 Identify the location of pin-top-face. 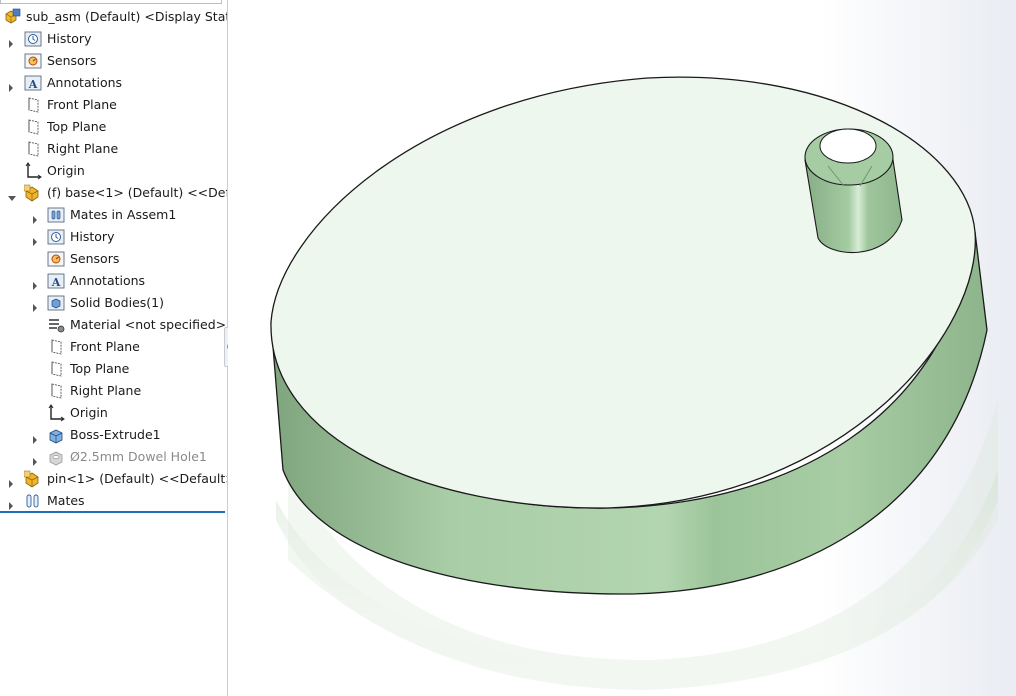
(848, 146).